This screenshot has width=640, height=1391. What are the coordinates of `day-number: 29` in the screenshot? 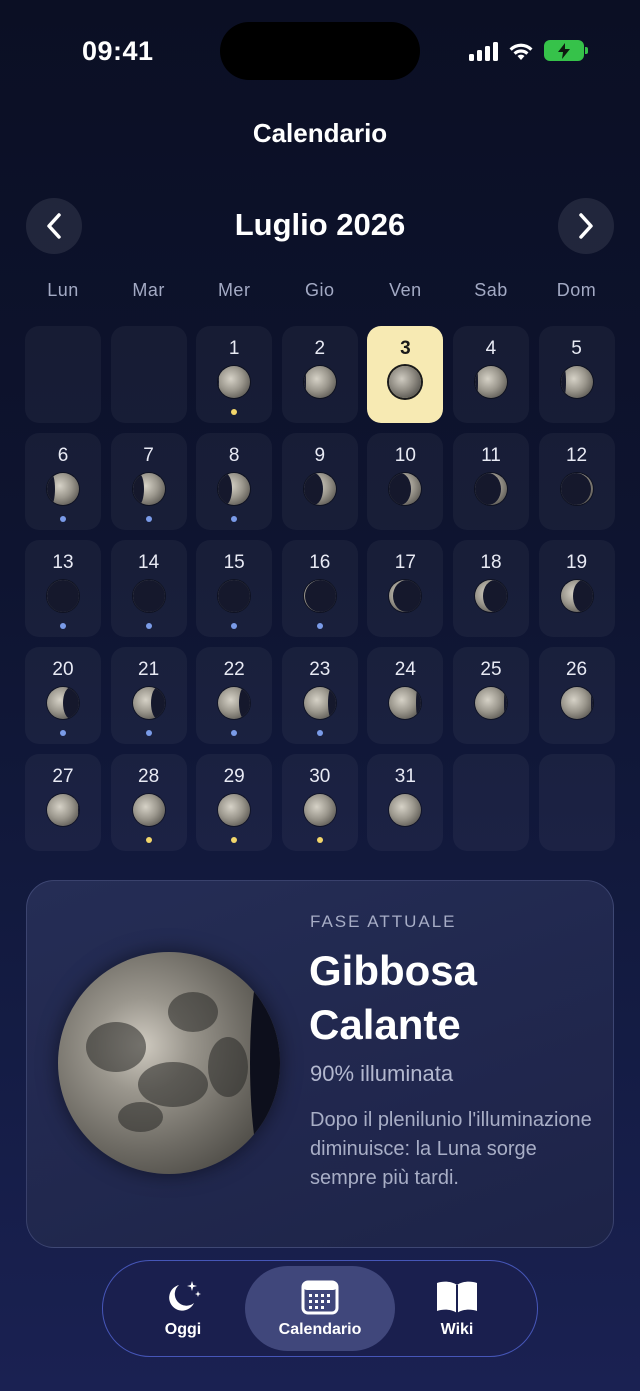 It's located at (234, 776).